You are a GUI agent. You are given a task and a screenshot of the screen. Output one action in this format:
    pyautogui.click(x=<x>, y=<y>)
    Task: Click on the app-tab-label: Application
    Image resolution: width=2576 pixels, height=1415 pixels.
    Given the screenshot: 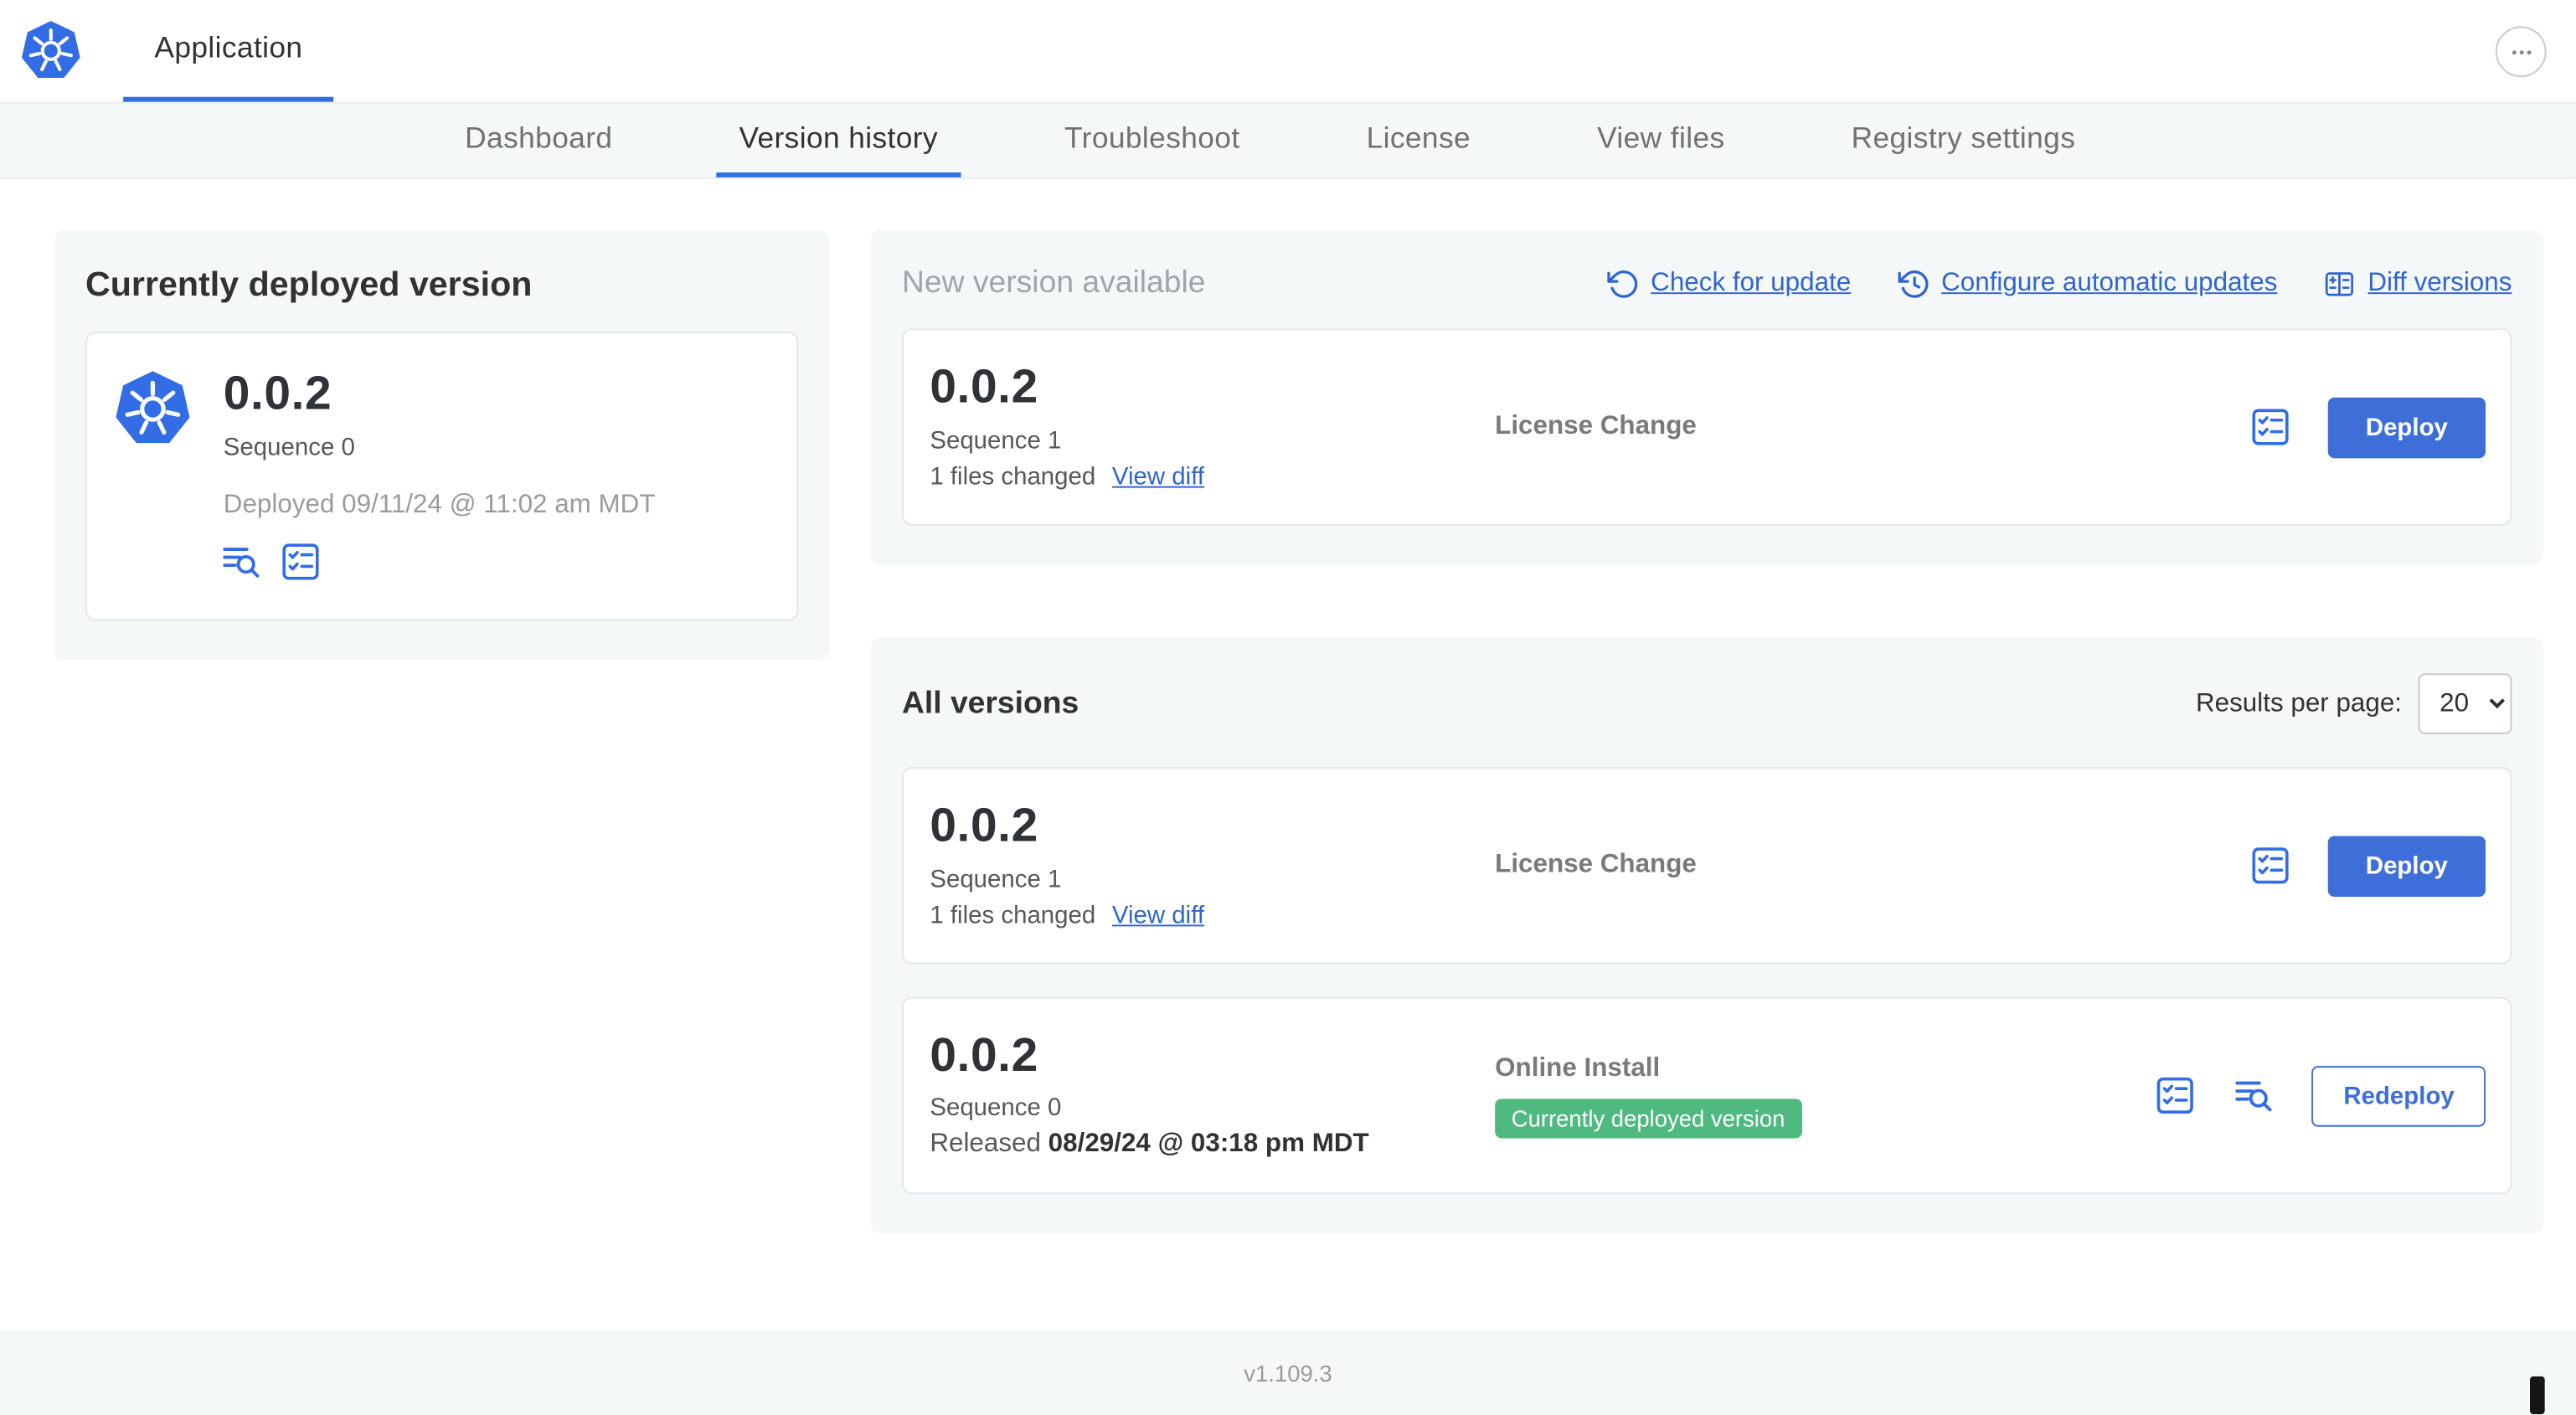 What is the action you would take?
    pyautogui.click(x=228, y=47)
    